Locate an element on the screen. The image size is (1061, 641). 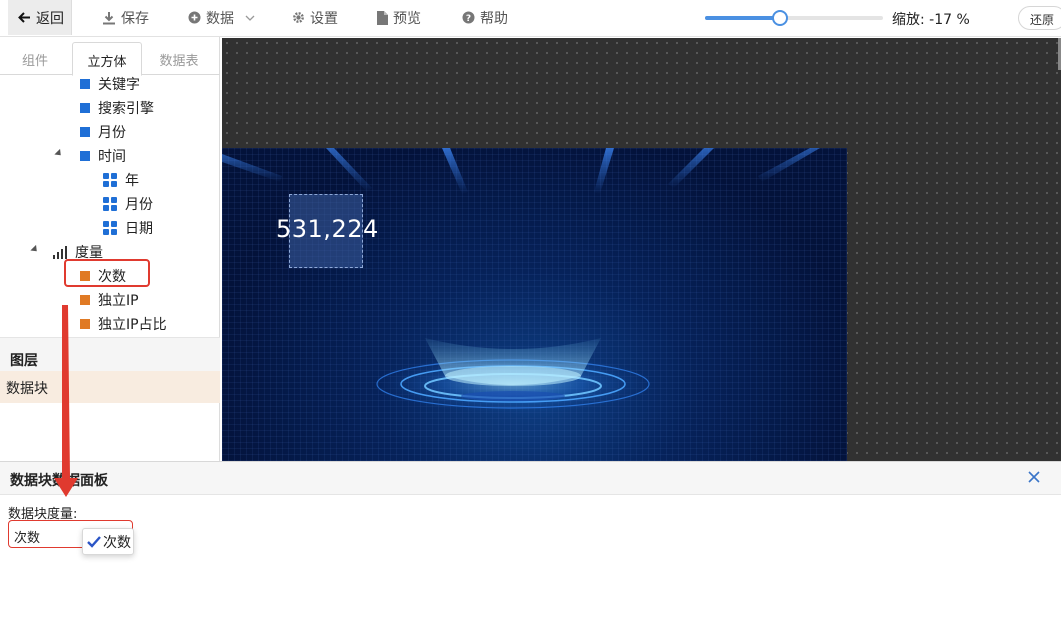
gear-icon is located at coordinates (298, 17).